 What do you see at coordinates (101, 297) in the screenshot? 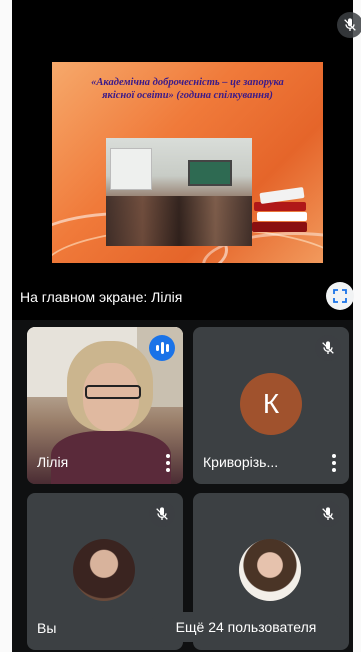
I see `main-screen-label: На главном экране: Лілія` at bounding box center [101, 297].